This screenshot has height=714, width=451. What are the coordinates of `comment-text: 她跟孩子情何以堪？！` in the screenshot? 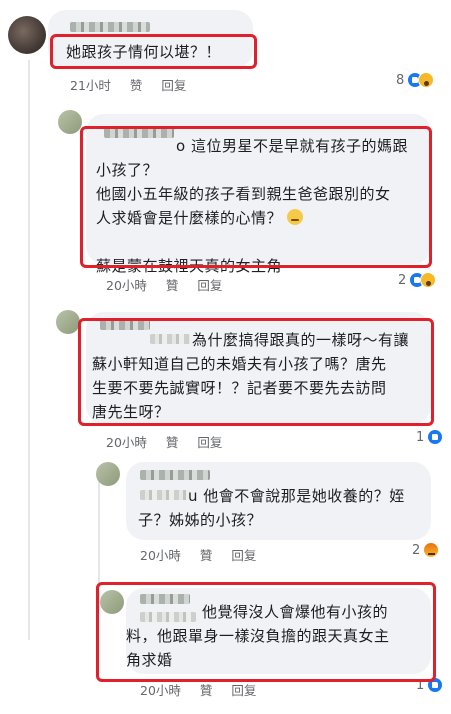 It's located at (143, 52).